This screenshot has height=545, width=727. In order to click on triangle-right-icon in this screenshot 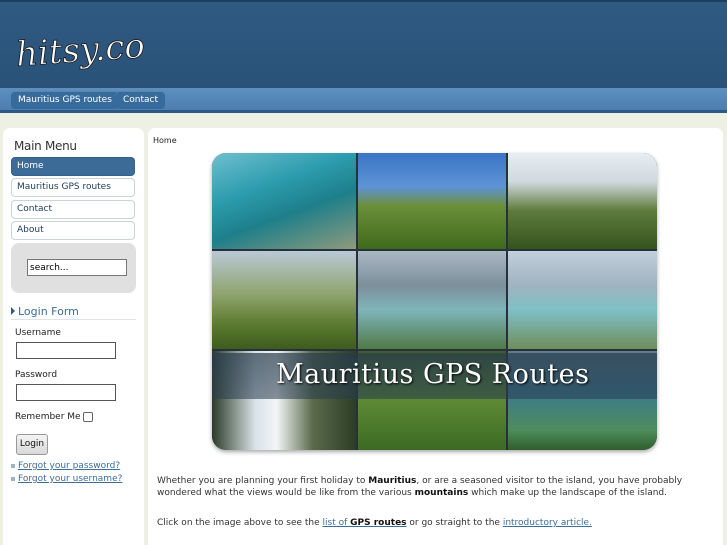, I will do `click(13, 311)`.